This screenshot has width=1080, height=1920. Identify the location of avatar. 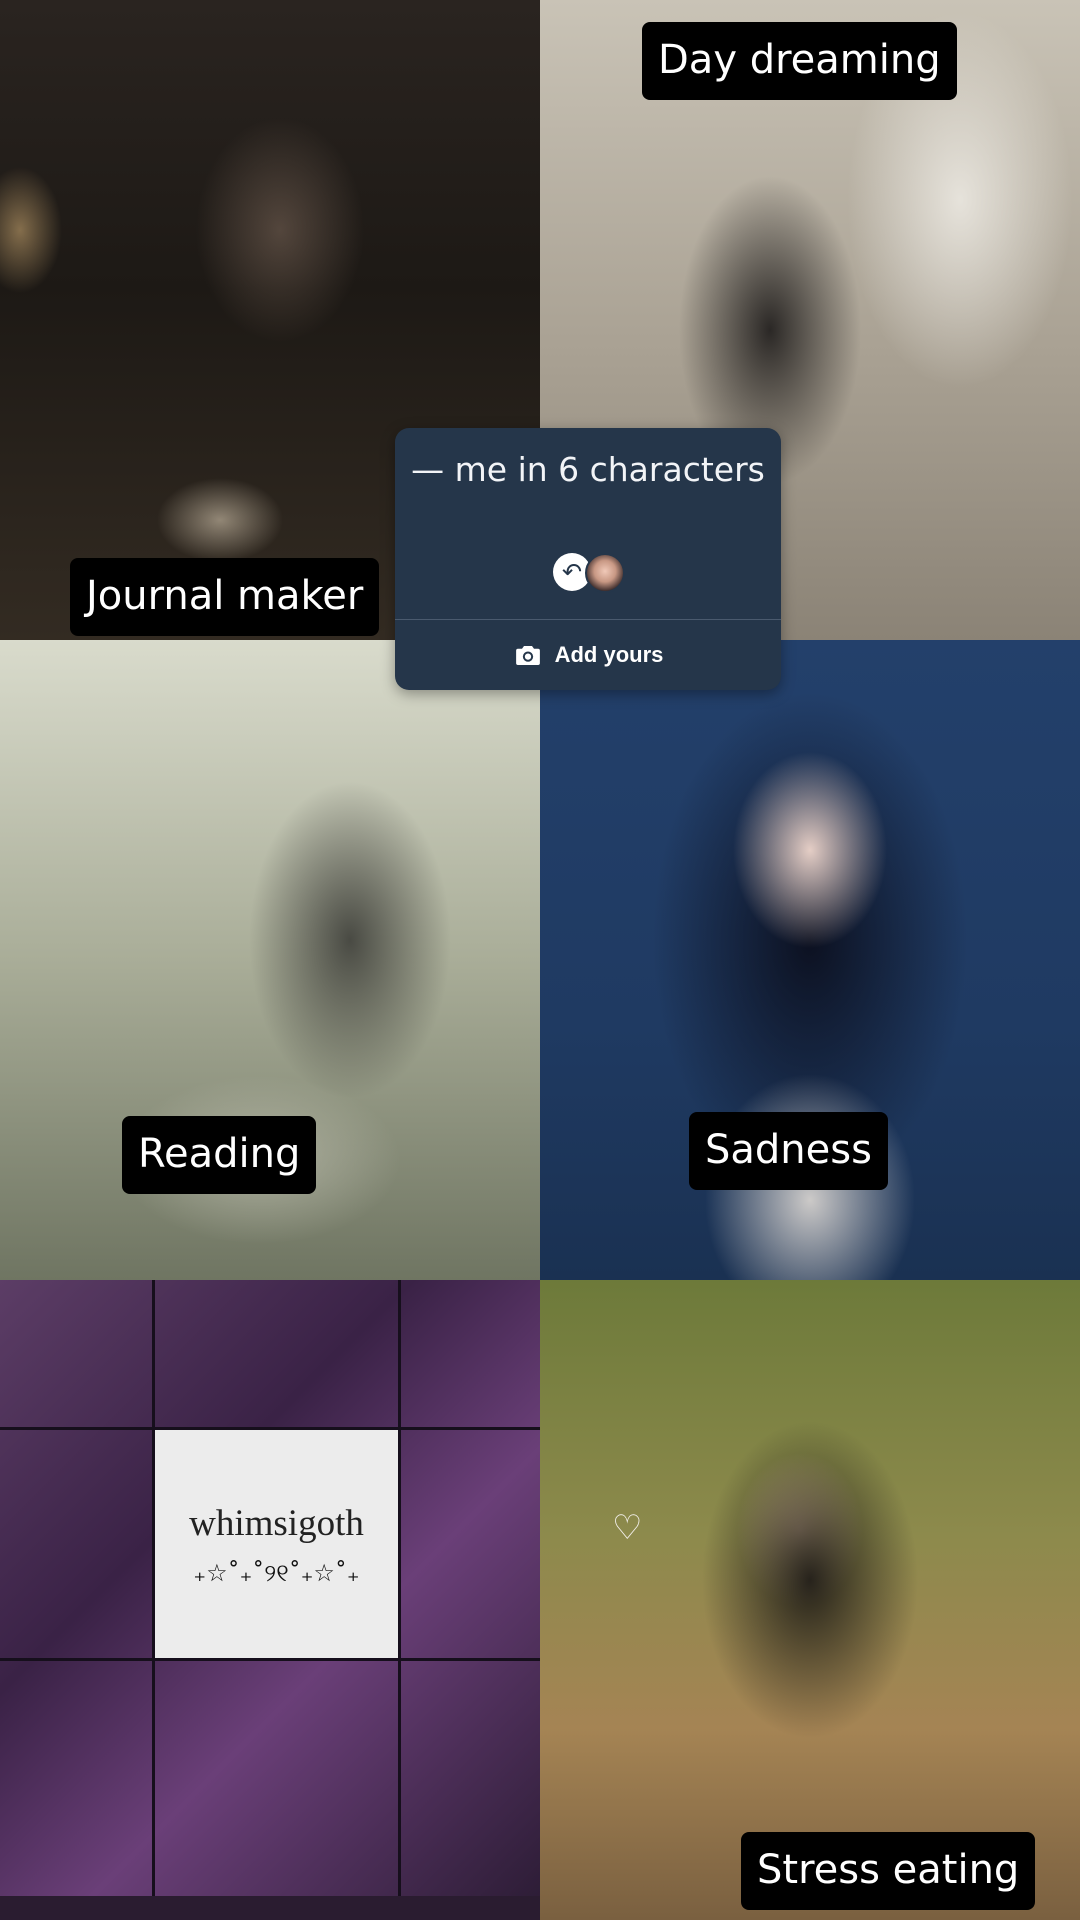
(605, 573).